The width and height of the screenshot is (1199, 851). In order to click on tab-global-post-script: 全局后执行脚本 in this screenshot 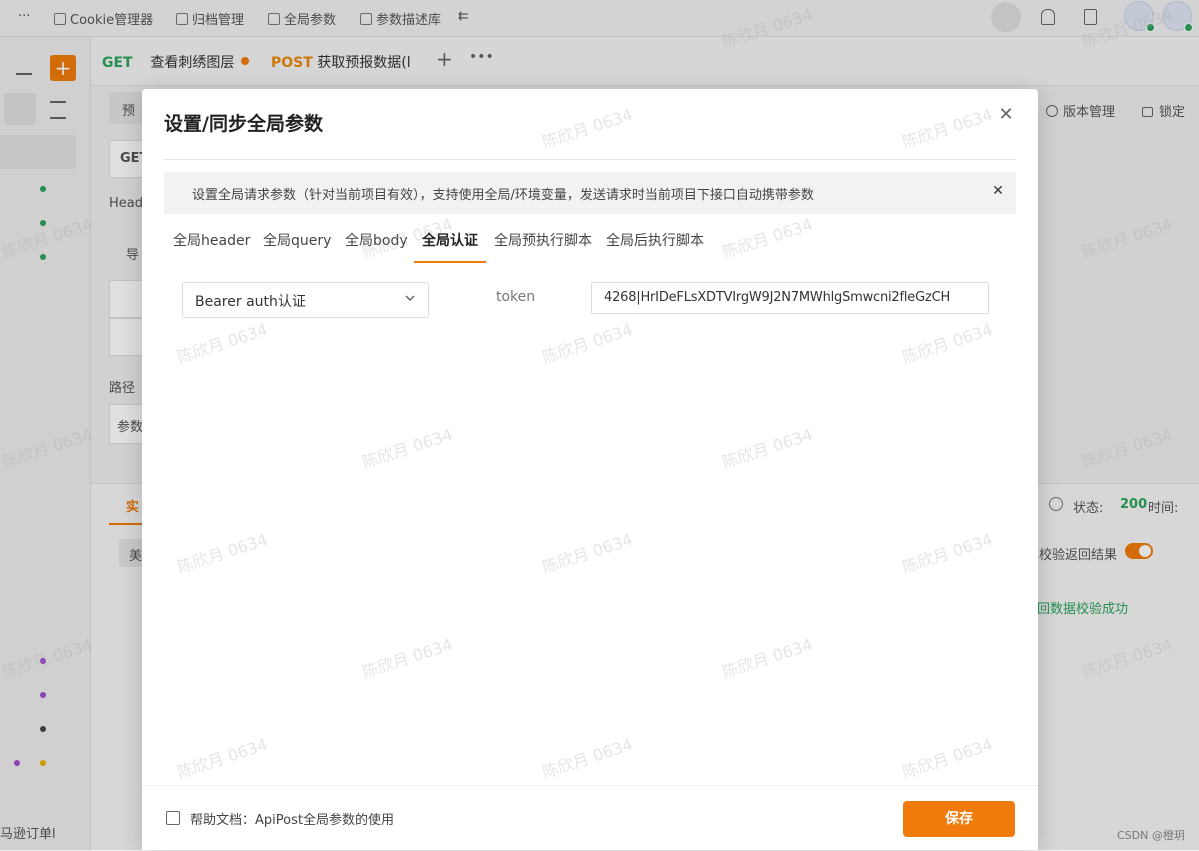, I will do `click(655, 240)`.